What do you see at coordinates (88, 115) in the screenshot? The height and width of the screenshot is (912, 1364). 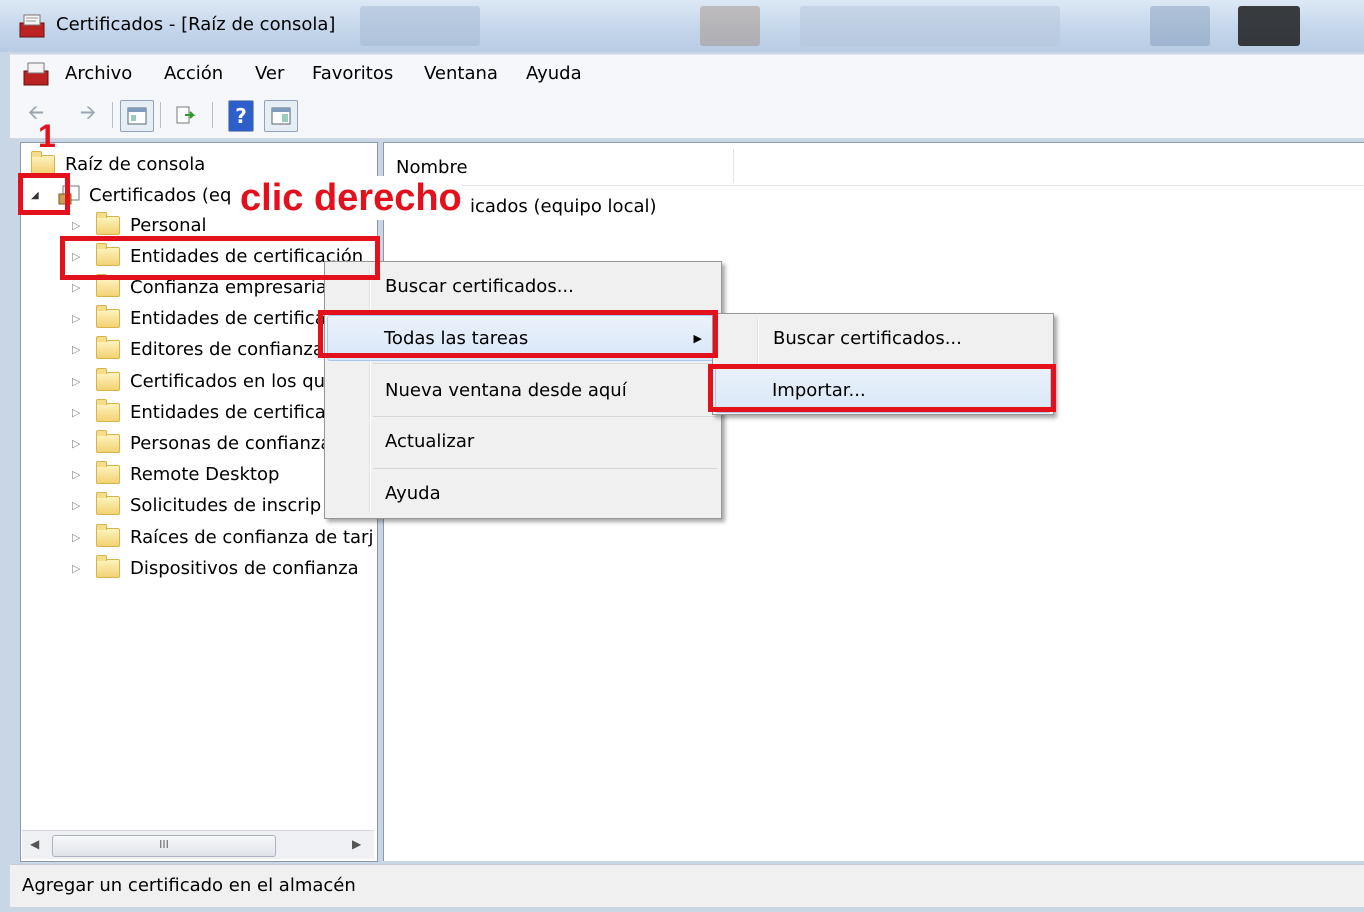 I see `forward-arrow-icon: 🡪` at bounding box center [88, 115].